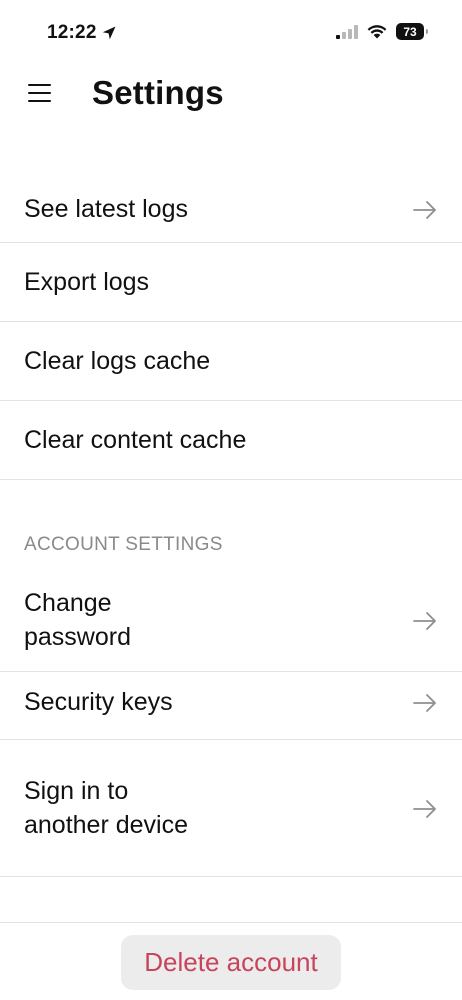  I want to click on list-item-label: Sign in to another device, so click(144, 808).